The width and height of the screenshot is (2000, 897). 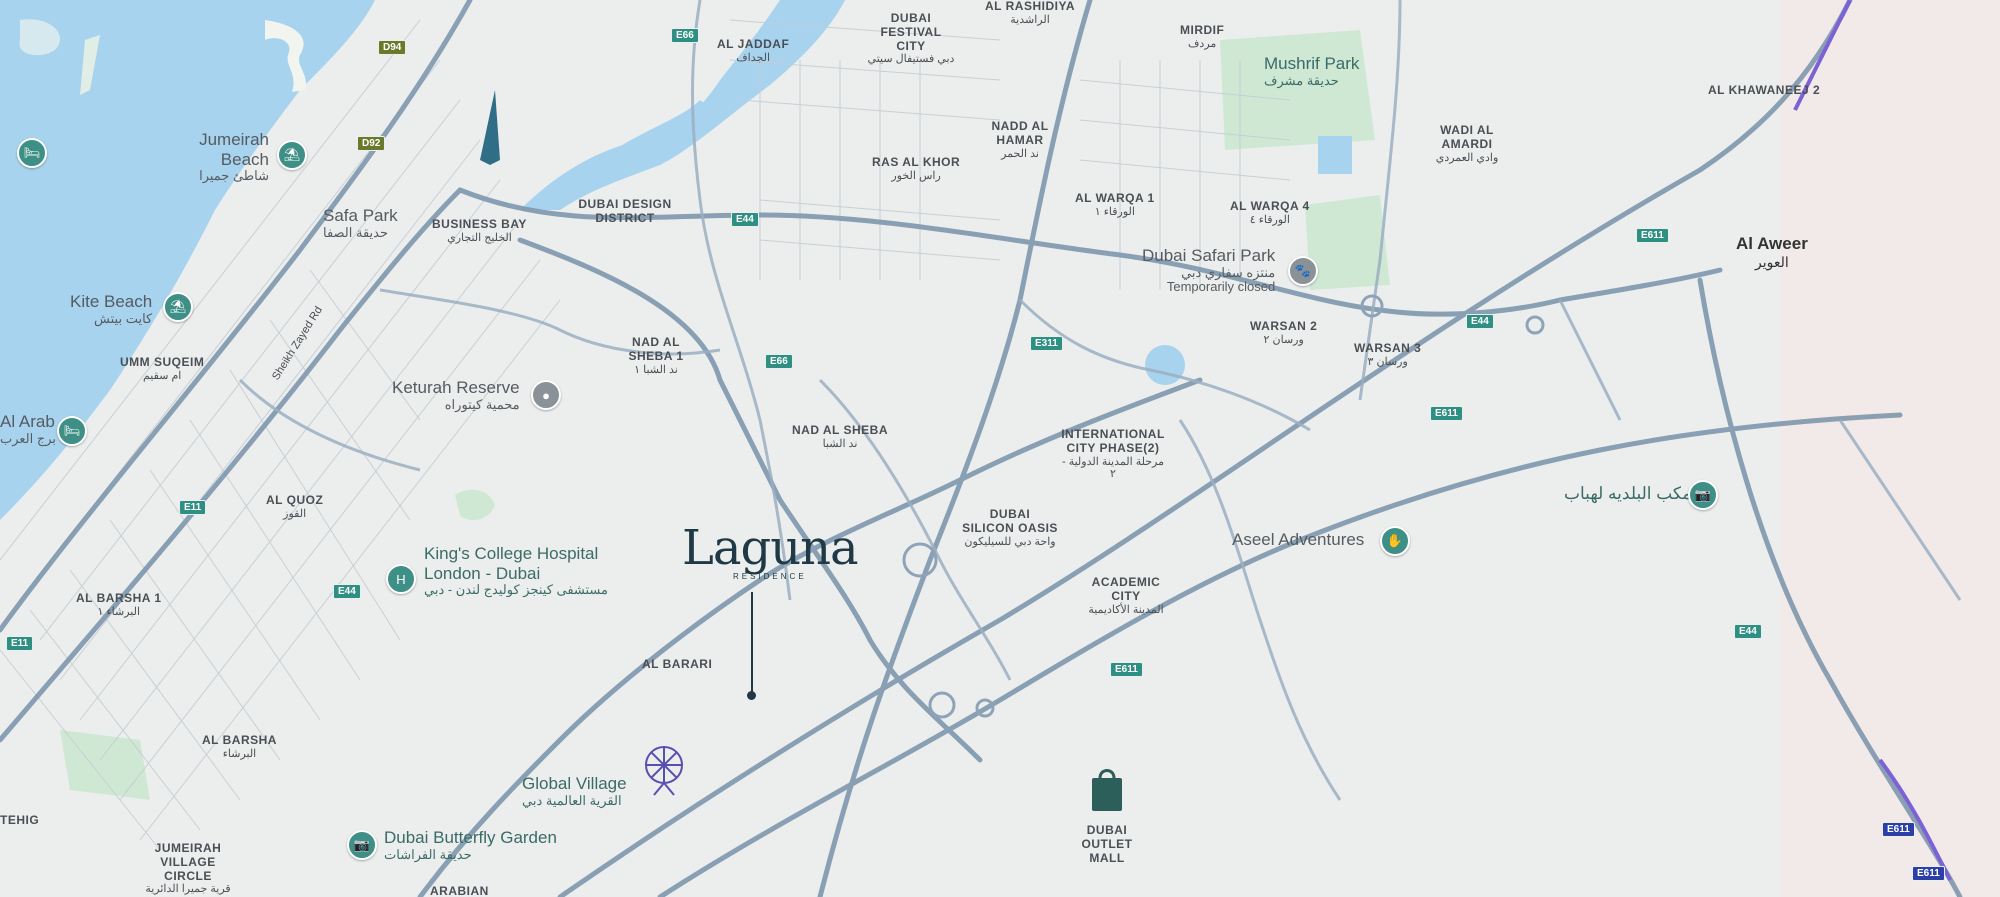 What do you see at coordinates (911, 38) in the screenshot?
I see `area-dubai-festival-city: DUBAI FESTIVAL CITY دبي فستيفال سيتي` at bounding box center [911, 38].